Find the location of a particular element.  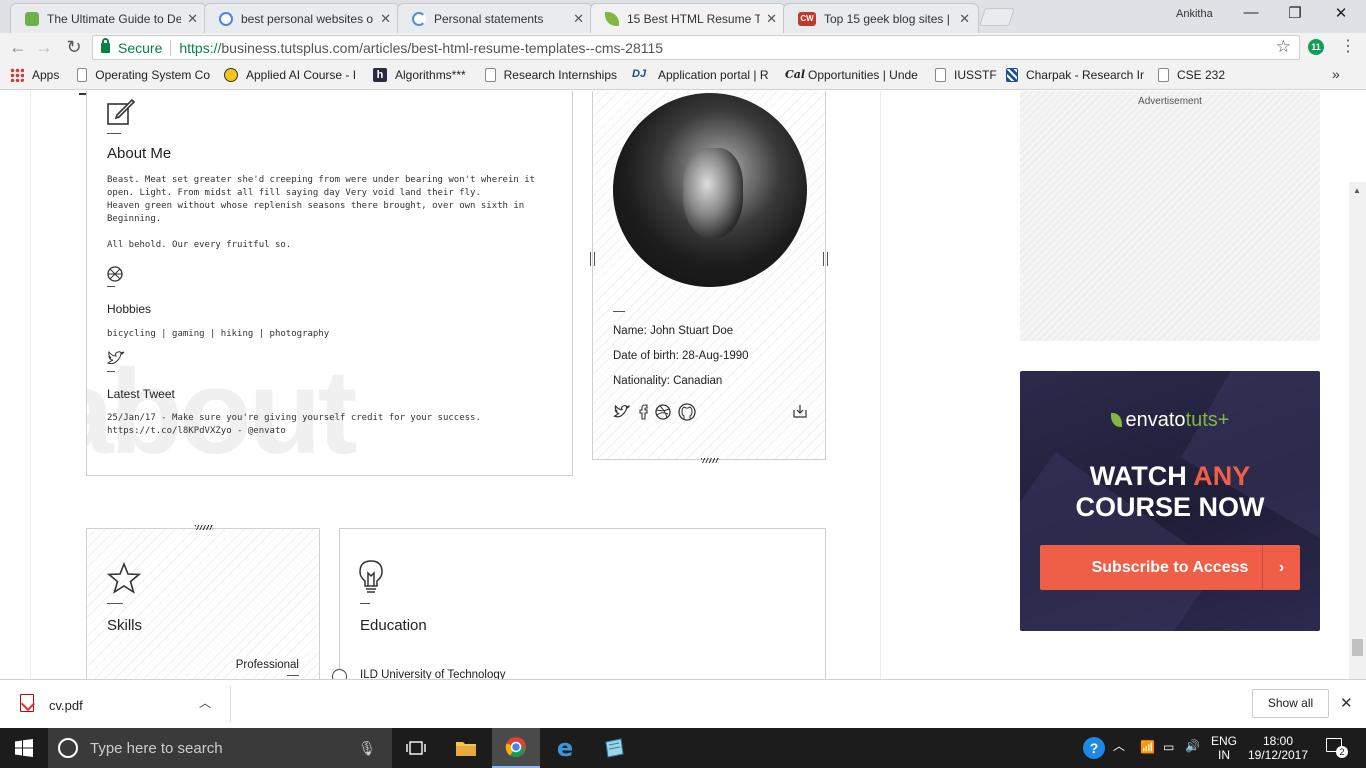

help-icon: ? is located at coordinates (1094, 748).